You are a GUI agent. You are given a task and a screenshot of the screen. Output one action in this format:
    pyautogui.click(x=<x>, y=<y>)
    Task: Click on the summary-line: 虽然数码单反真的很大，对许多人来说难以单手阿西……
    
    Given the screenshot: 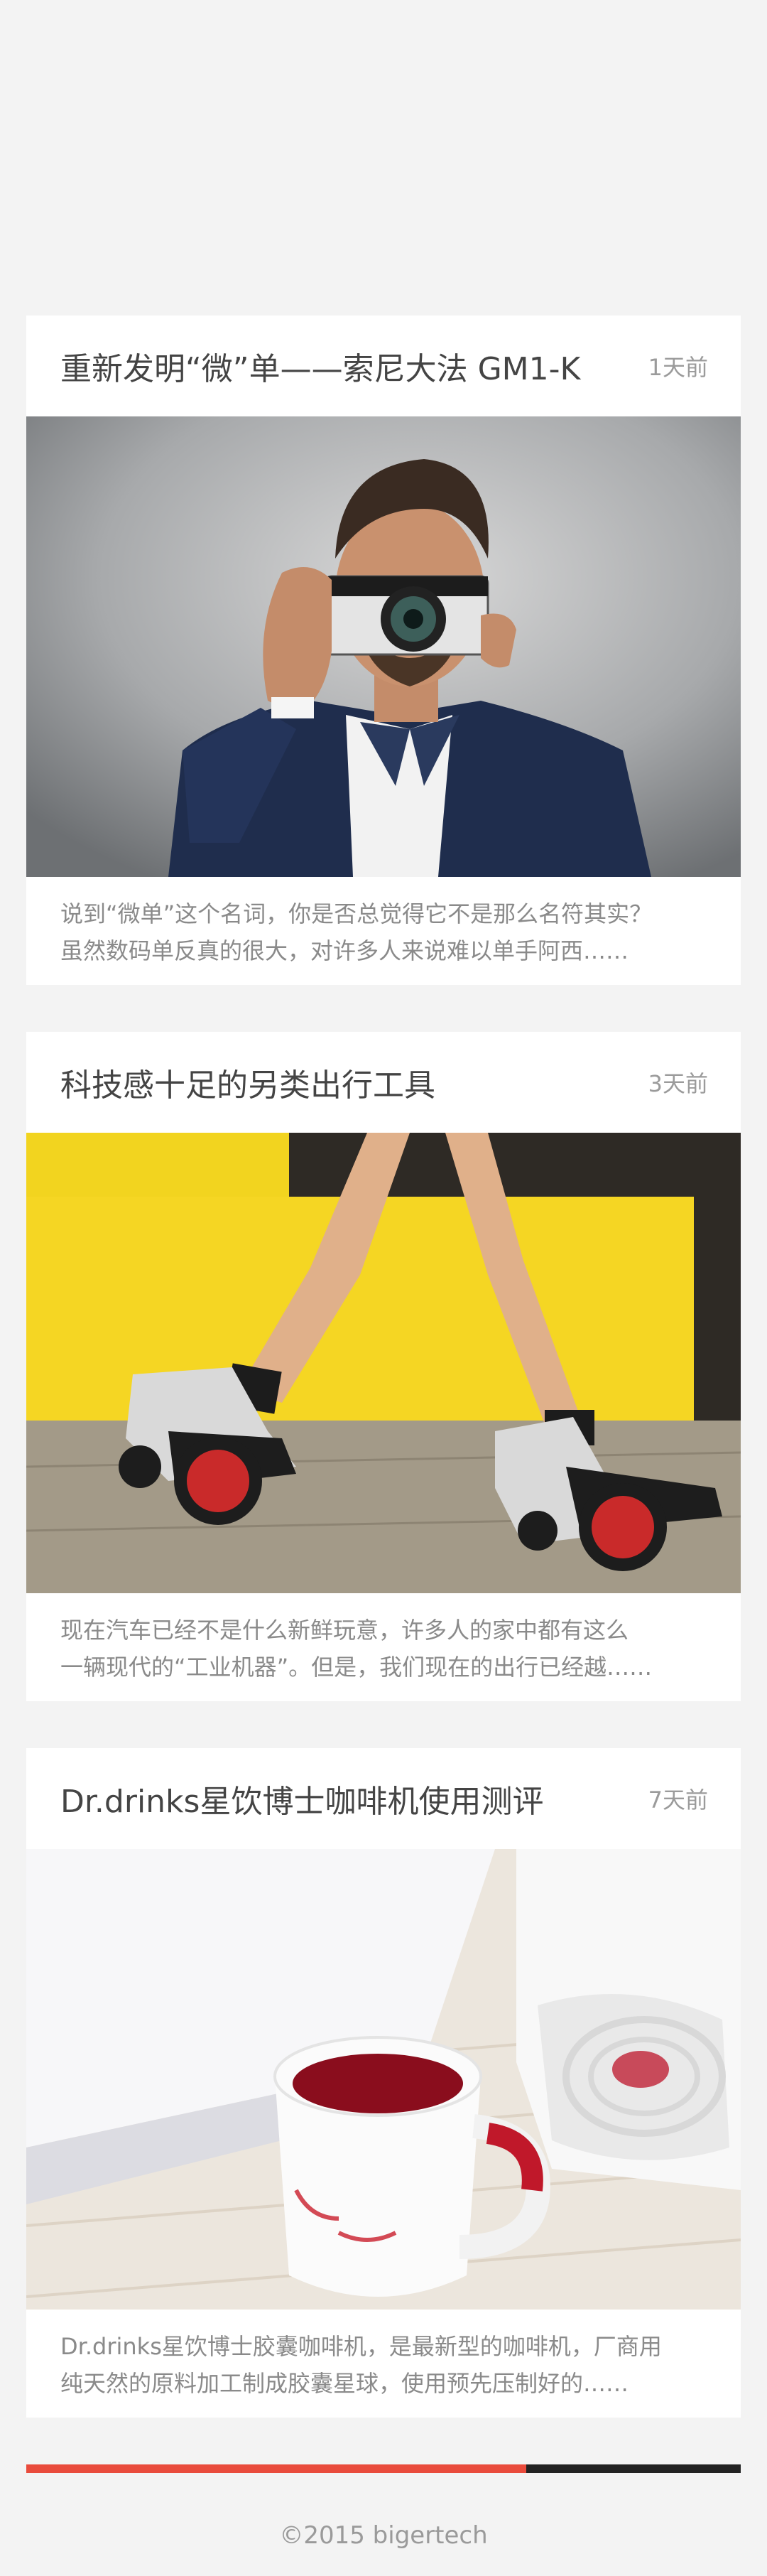 What is the action you would take?
    pyautogui.click(x=344, y=950)
    